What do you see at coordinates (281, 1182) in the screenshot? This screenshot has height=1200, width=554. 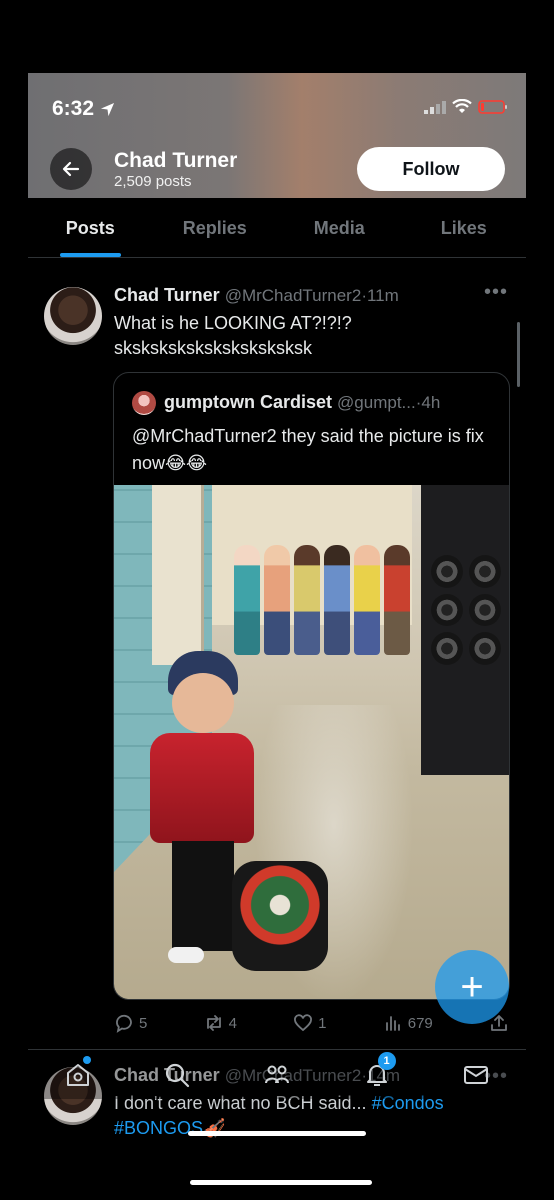 I see `device-home-indicator` at bounding box center [281, 1182].